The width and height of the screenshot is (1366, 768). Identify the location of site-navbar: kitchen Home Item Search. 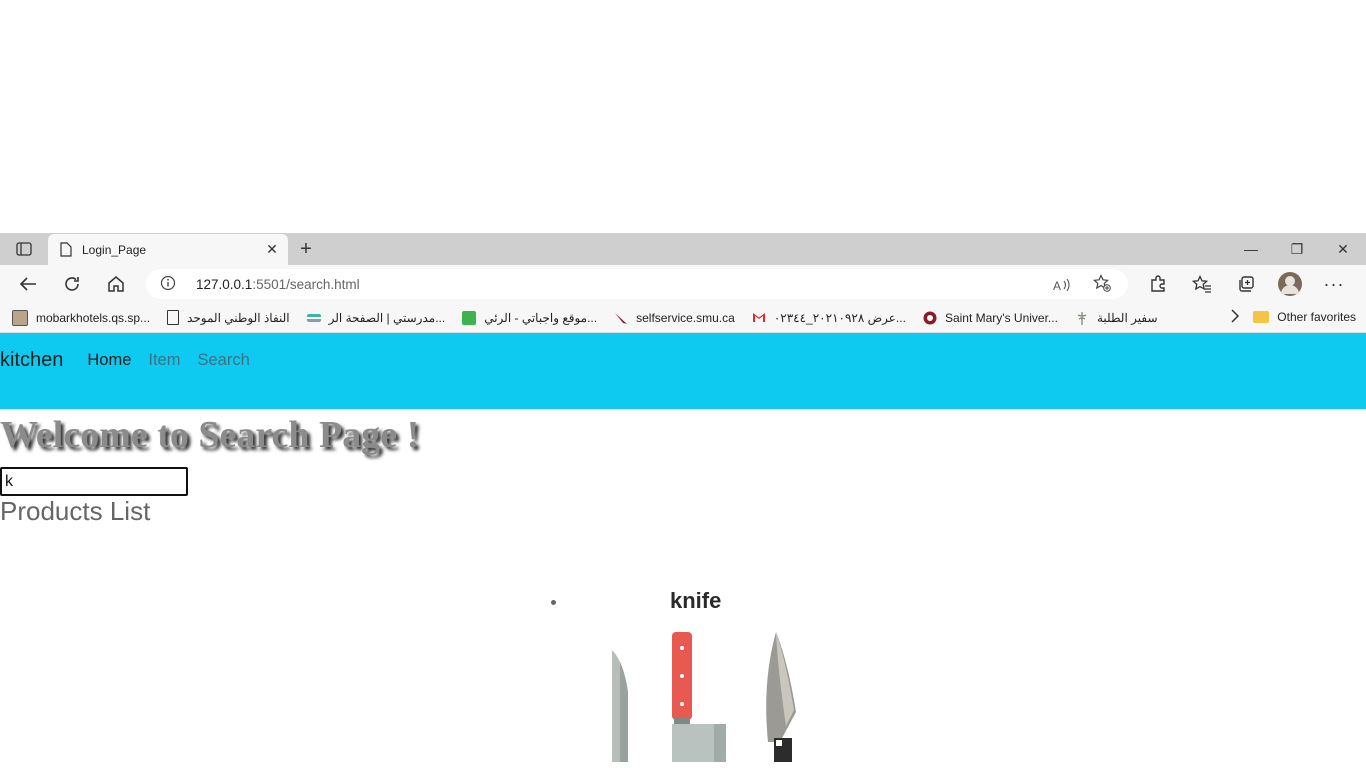
(683, 371).